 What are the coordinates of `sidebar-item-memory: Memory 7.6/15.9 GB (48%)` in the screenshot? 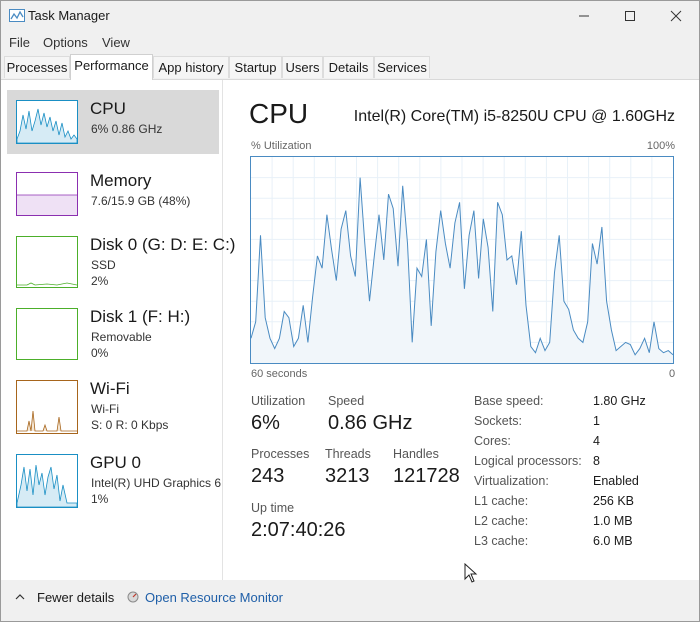 It's located at (127, 194).